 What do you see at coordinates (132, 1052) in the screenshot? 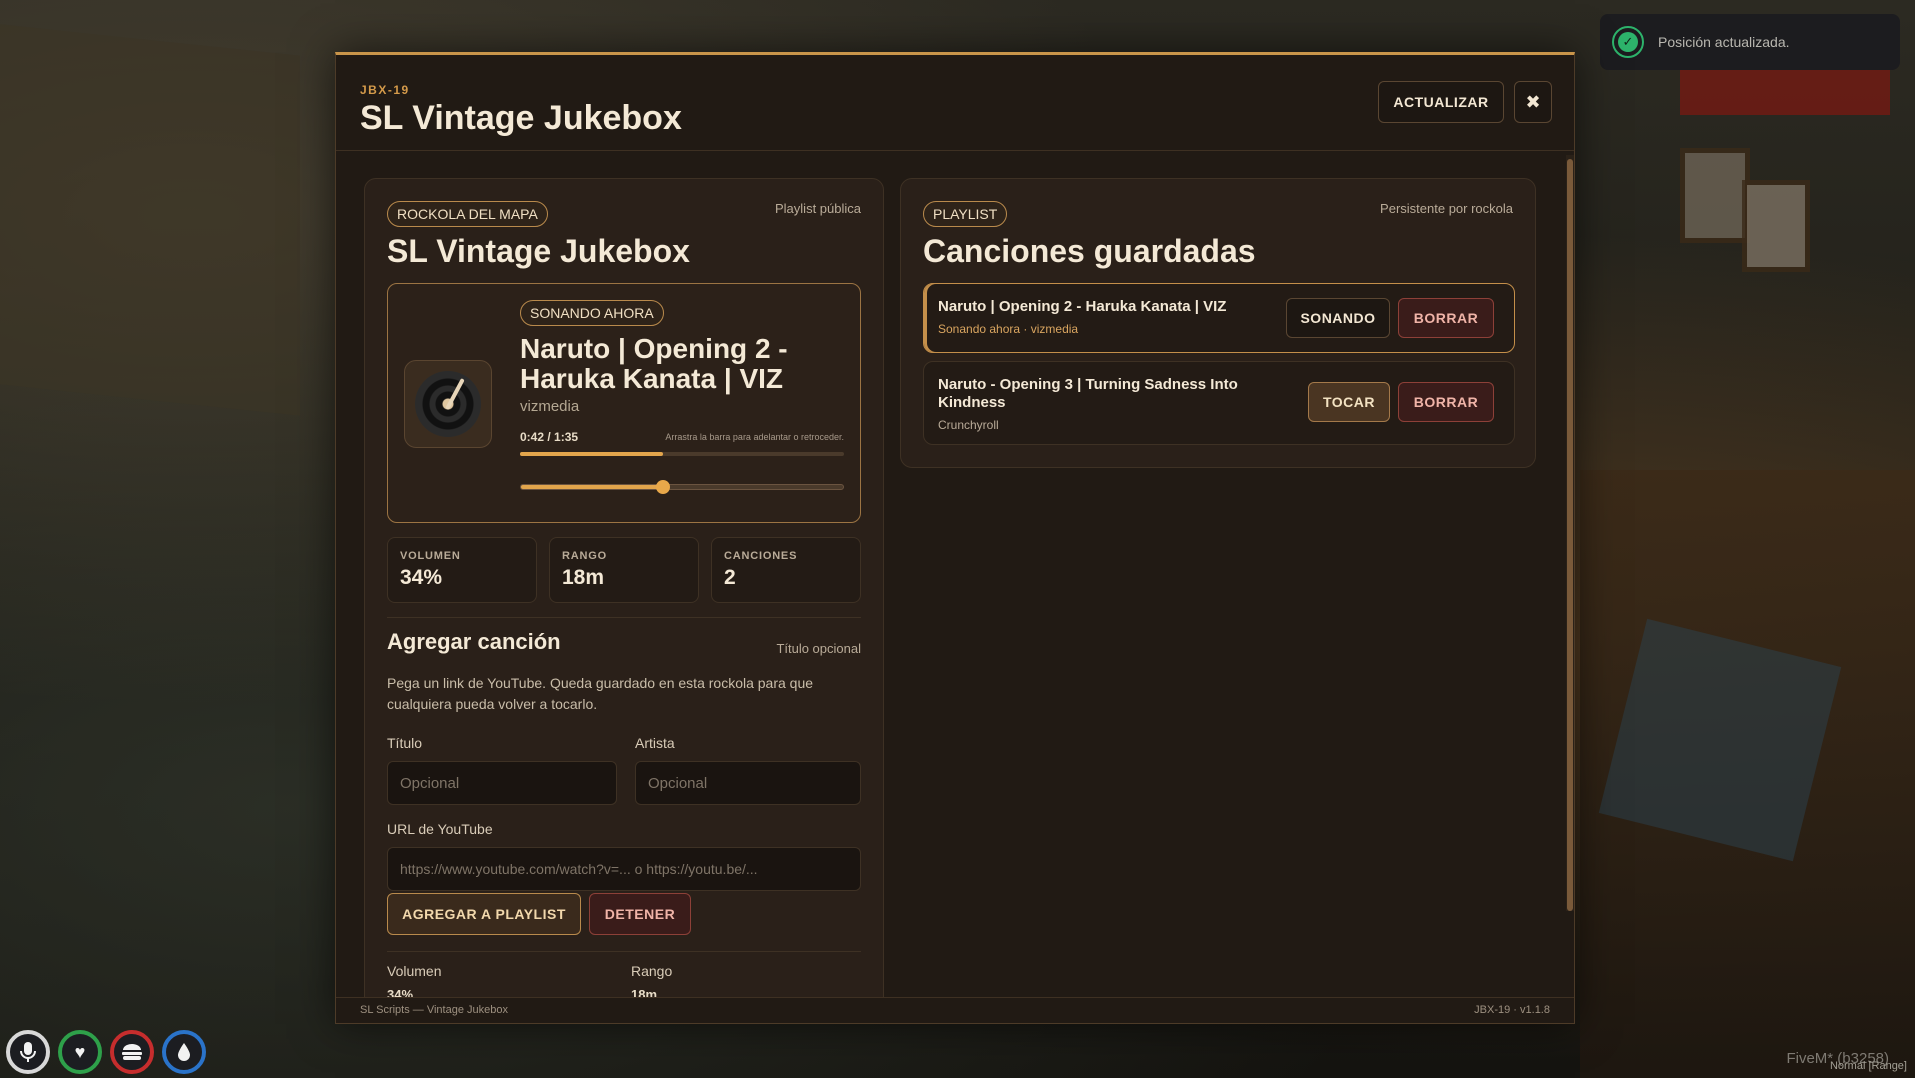
I see `burger-icon` at bounding box center [132, 1052].